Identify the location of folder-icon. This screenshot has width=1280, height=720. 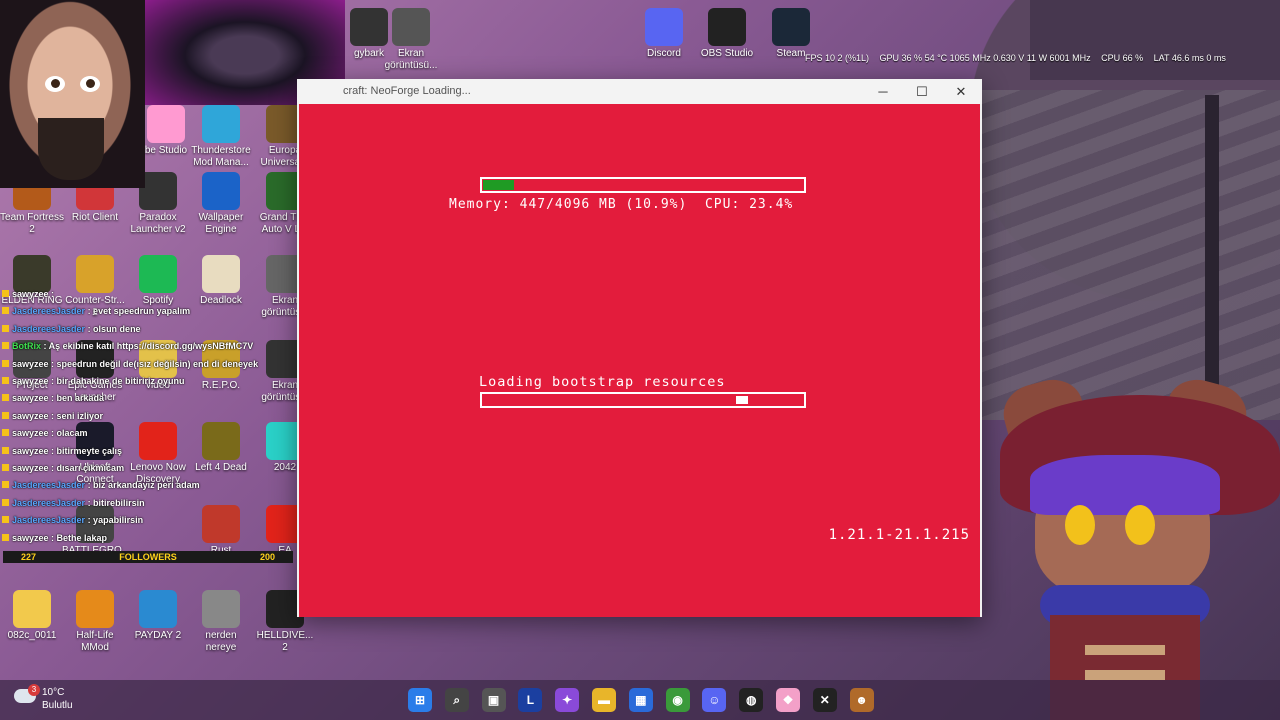
(32, 609).